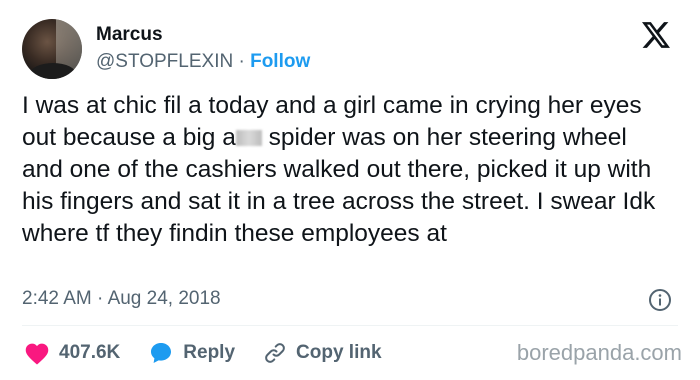 This screenshot has height=380, width=700. I want to click on tweet-header: Marcus @STOPFLEXIN · Follow, so click(166, 49).